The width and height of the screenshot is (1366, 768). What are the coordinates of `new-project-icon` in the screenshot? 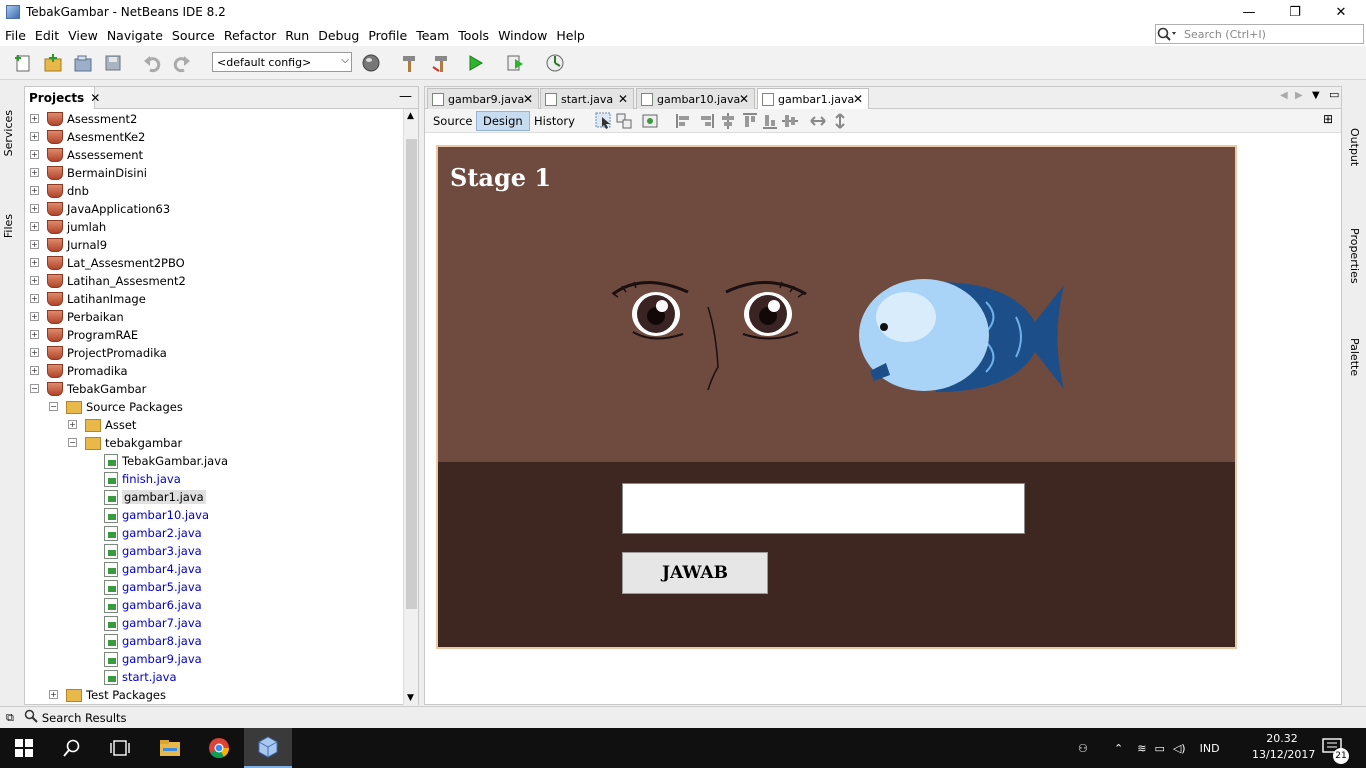 It's located at (53, 63).